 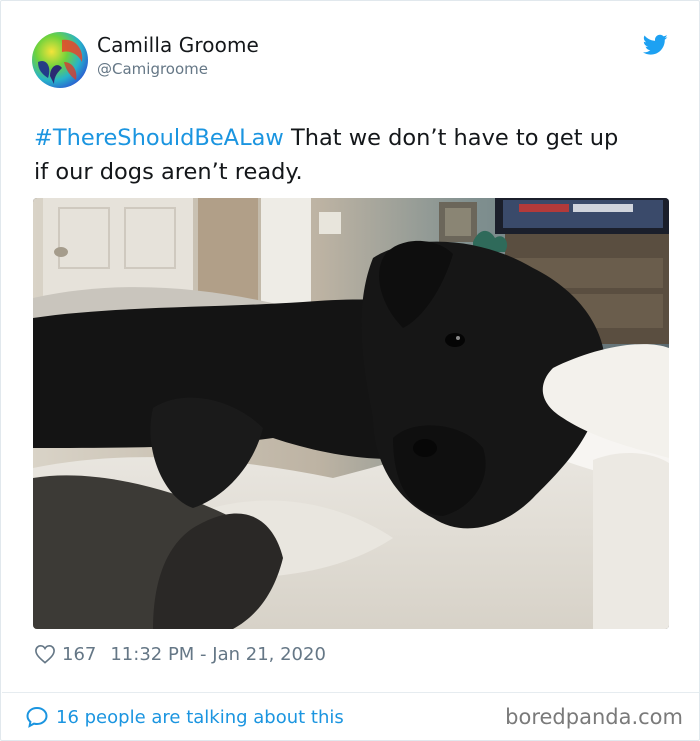 What do you see at coordinates (152, 69) in the screenshot?
I see `author-handle: @Camigroome` at bounding box center [152, 69].